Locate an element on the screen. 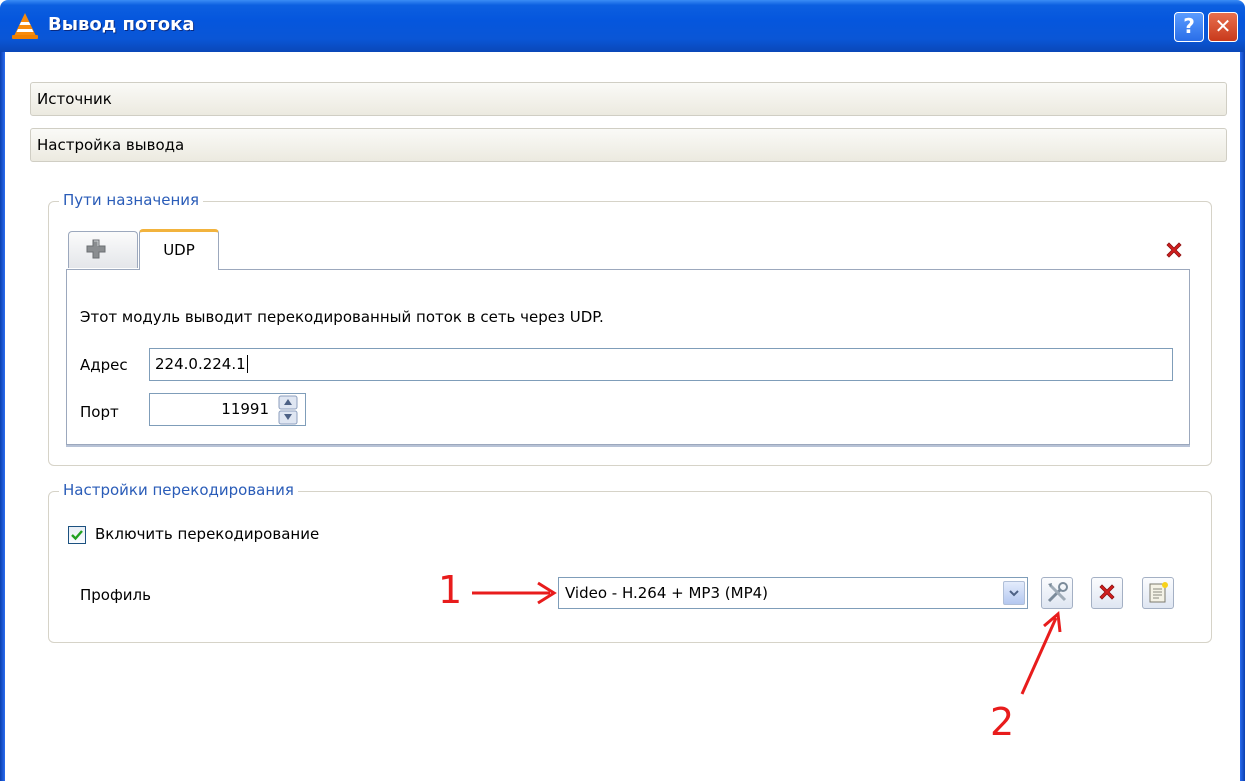 The height and width of the screenshot is (781, 1245). tools-icon is located at coordinates (1057, 592).